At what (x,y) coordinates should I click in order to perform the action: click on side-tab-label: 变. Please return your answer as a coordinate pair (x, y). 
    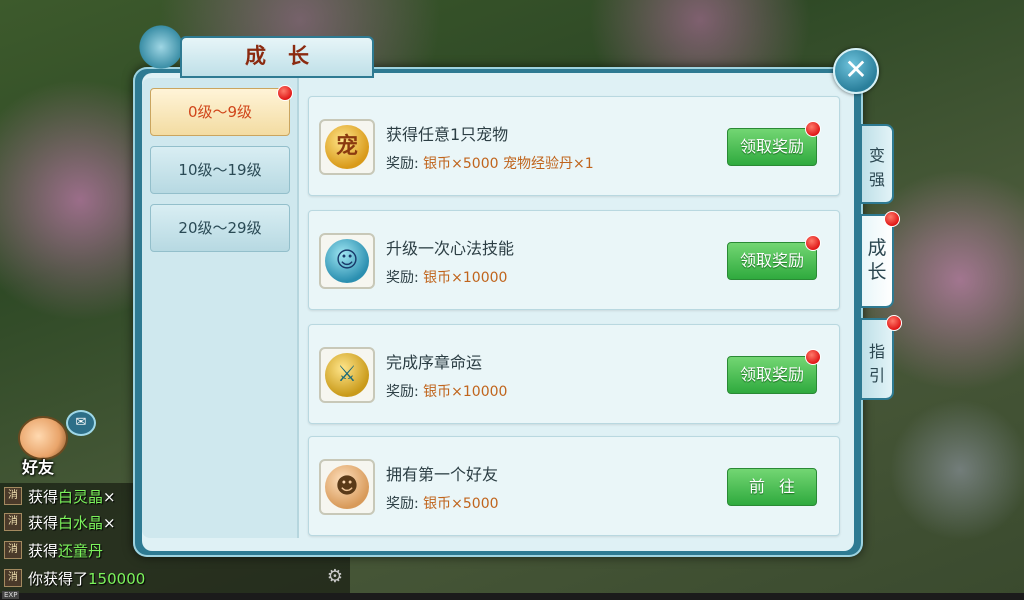
    Looking at the image, I should click on (876, 155).